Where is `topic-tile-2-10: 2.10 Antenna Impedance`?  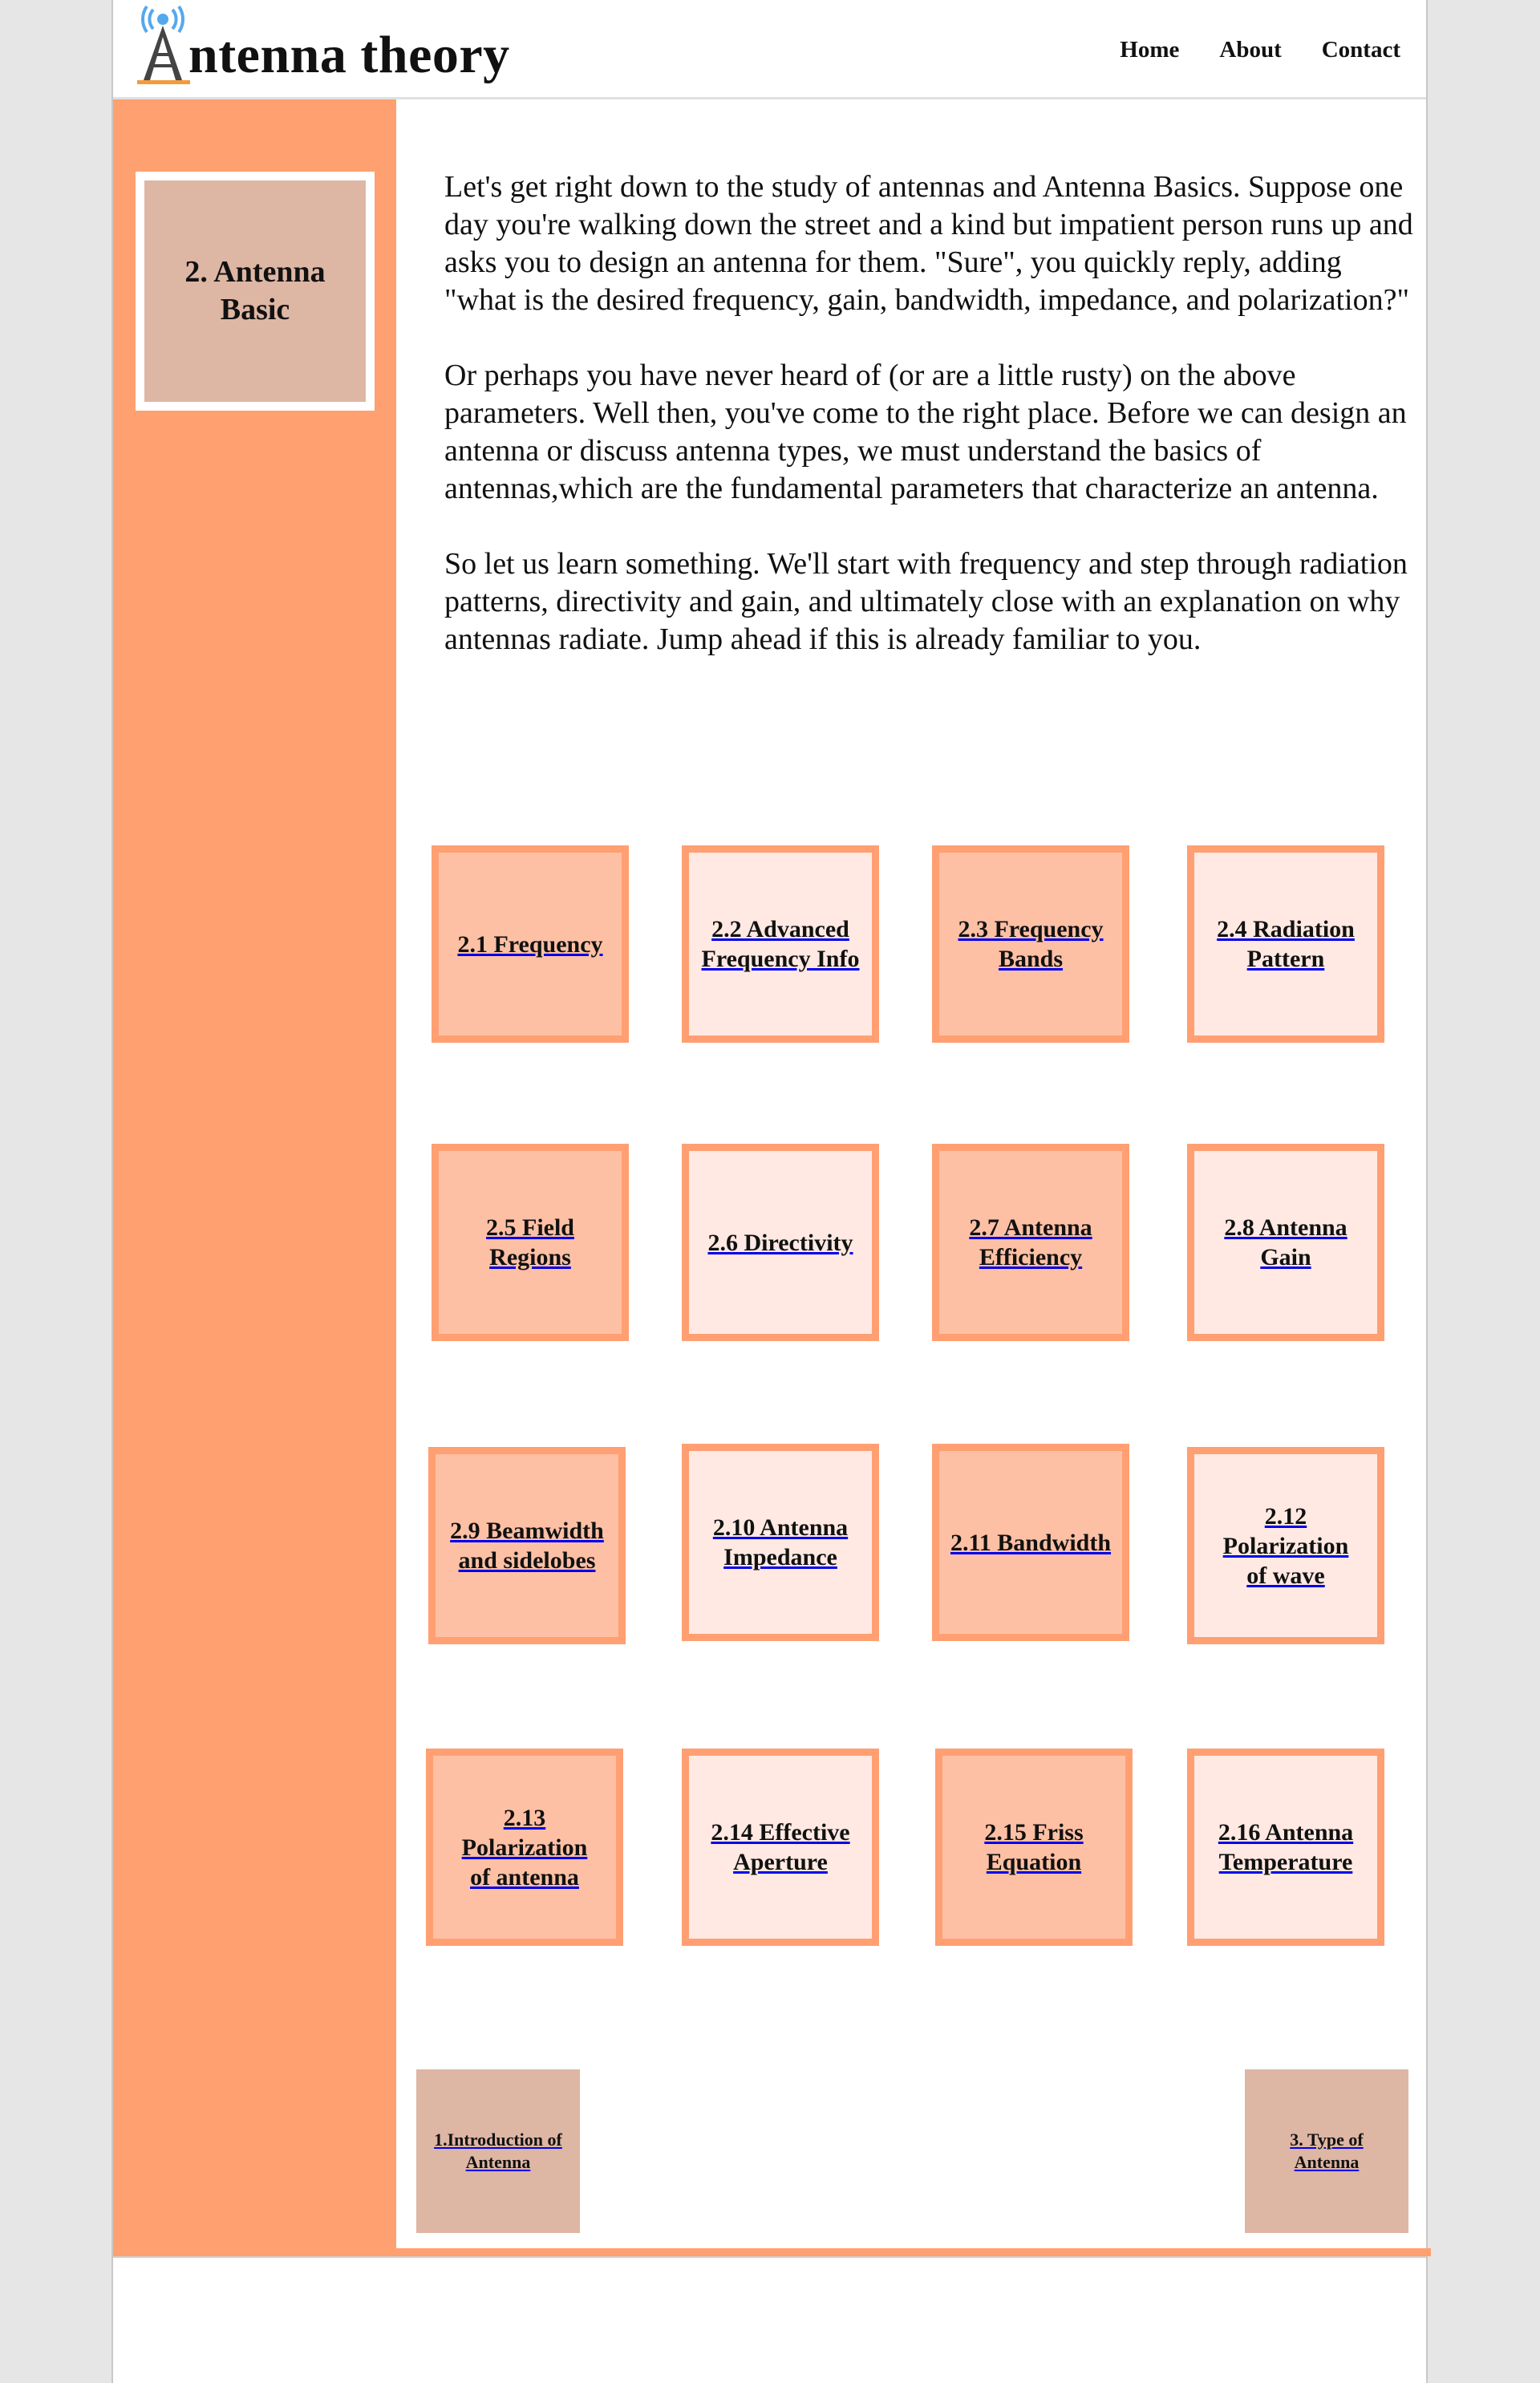
topic-tile-2-10: 2.10 Antenna Impedance is located at coordinates (781, 1542).